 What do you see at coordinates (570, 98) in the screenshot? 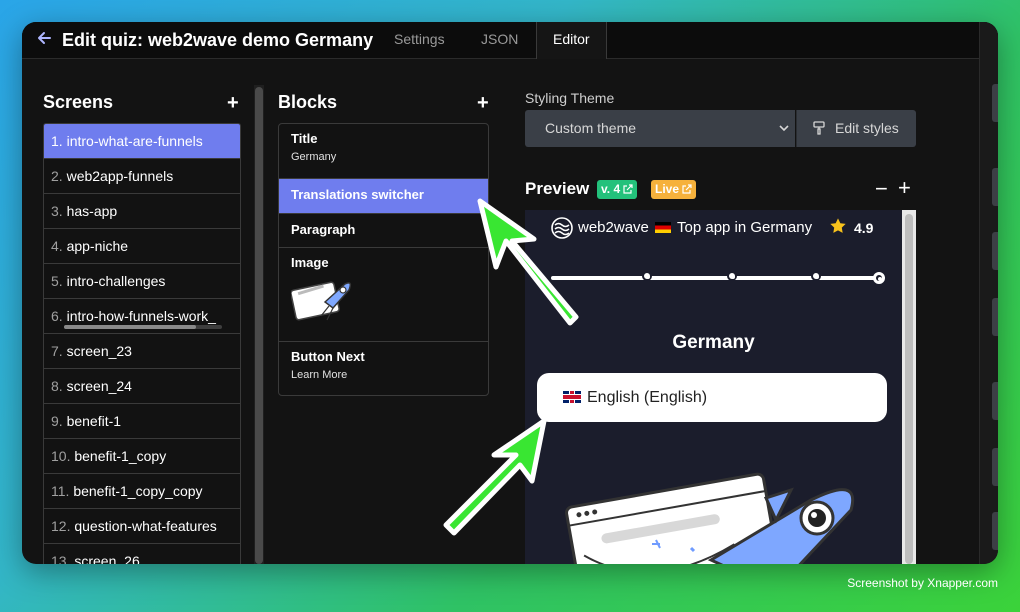
I see `styling-theme-label: Styling Theme` at bounding box center [570, 98].